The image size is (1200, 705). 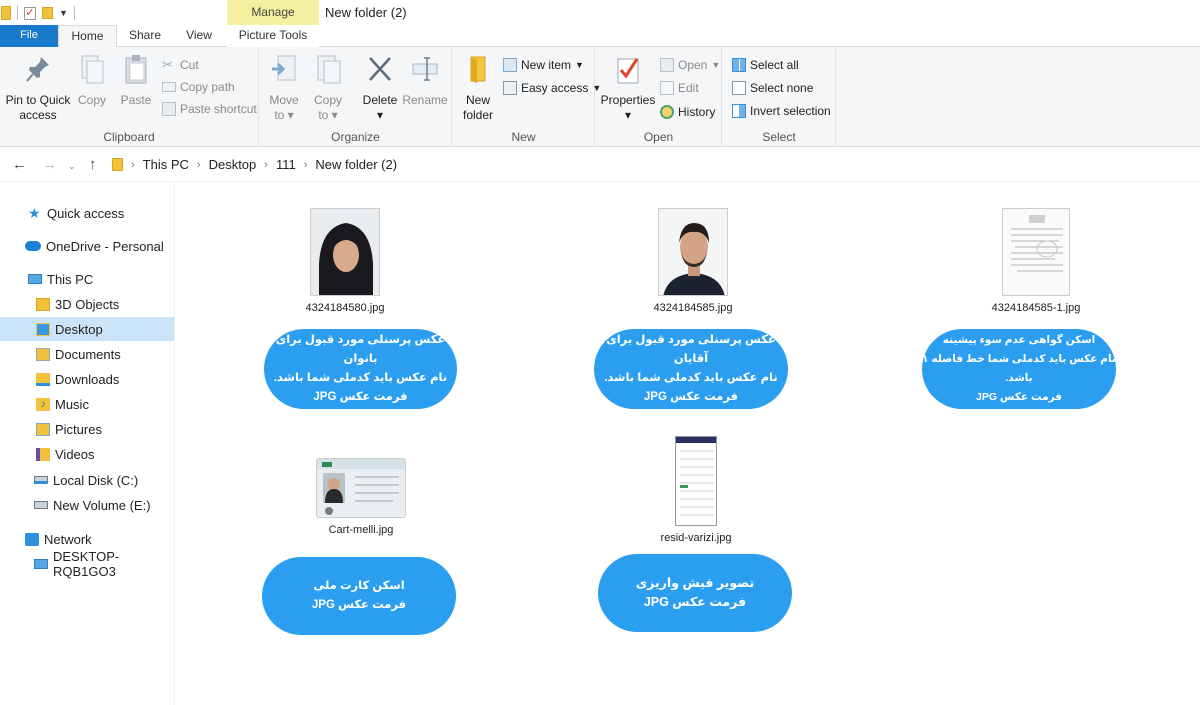 I want to click on drive-icon, so click(x=41, y=505).